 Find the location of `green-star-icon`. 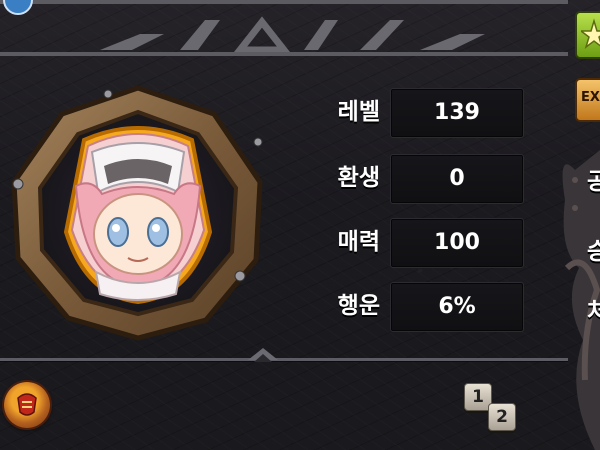

green-star-icon is located at coordinates (587, 35).